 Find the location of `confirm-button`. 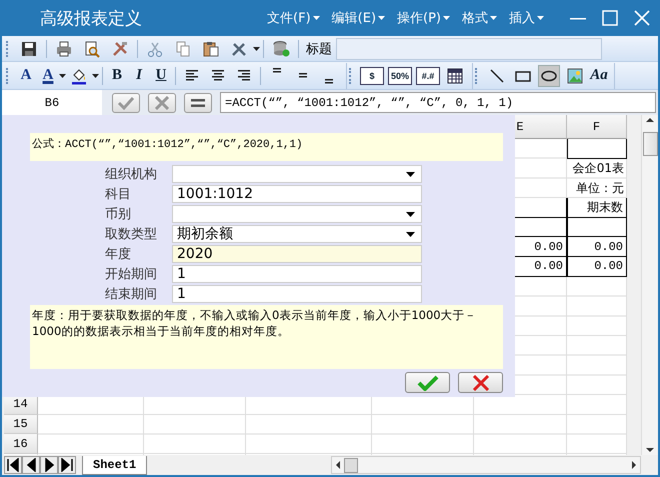

confirm-button is located at coordinates (126, 102).